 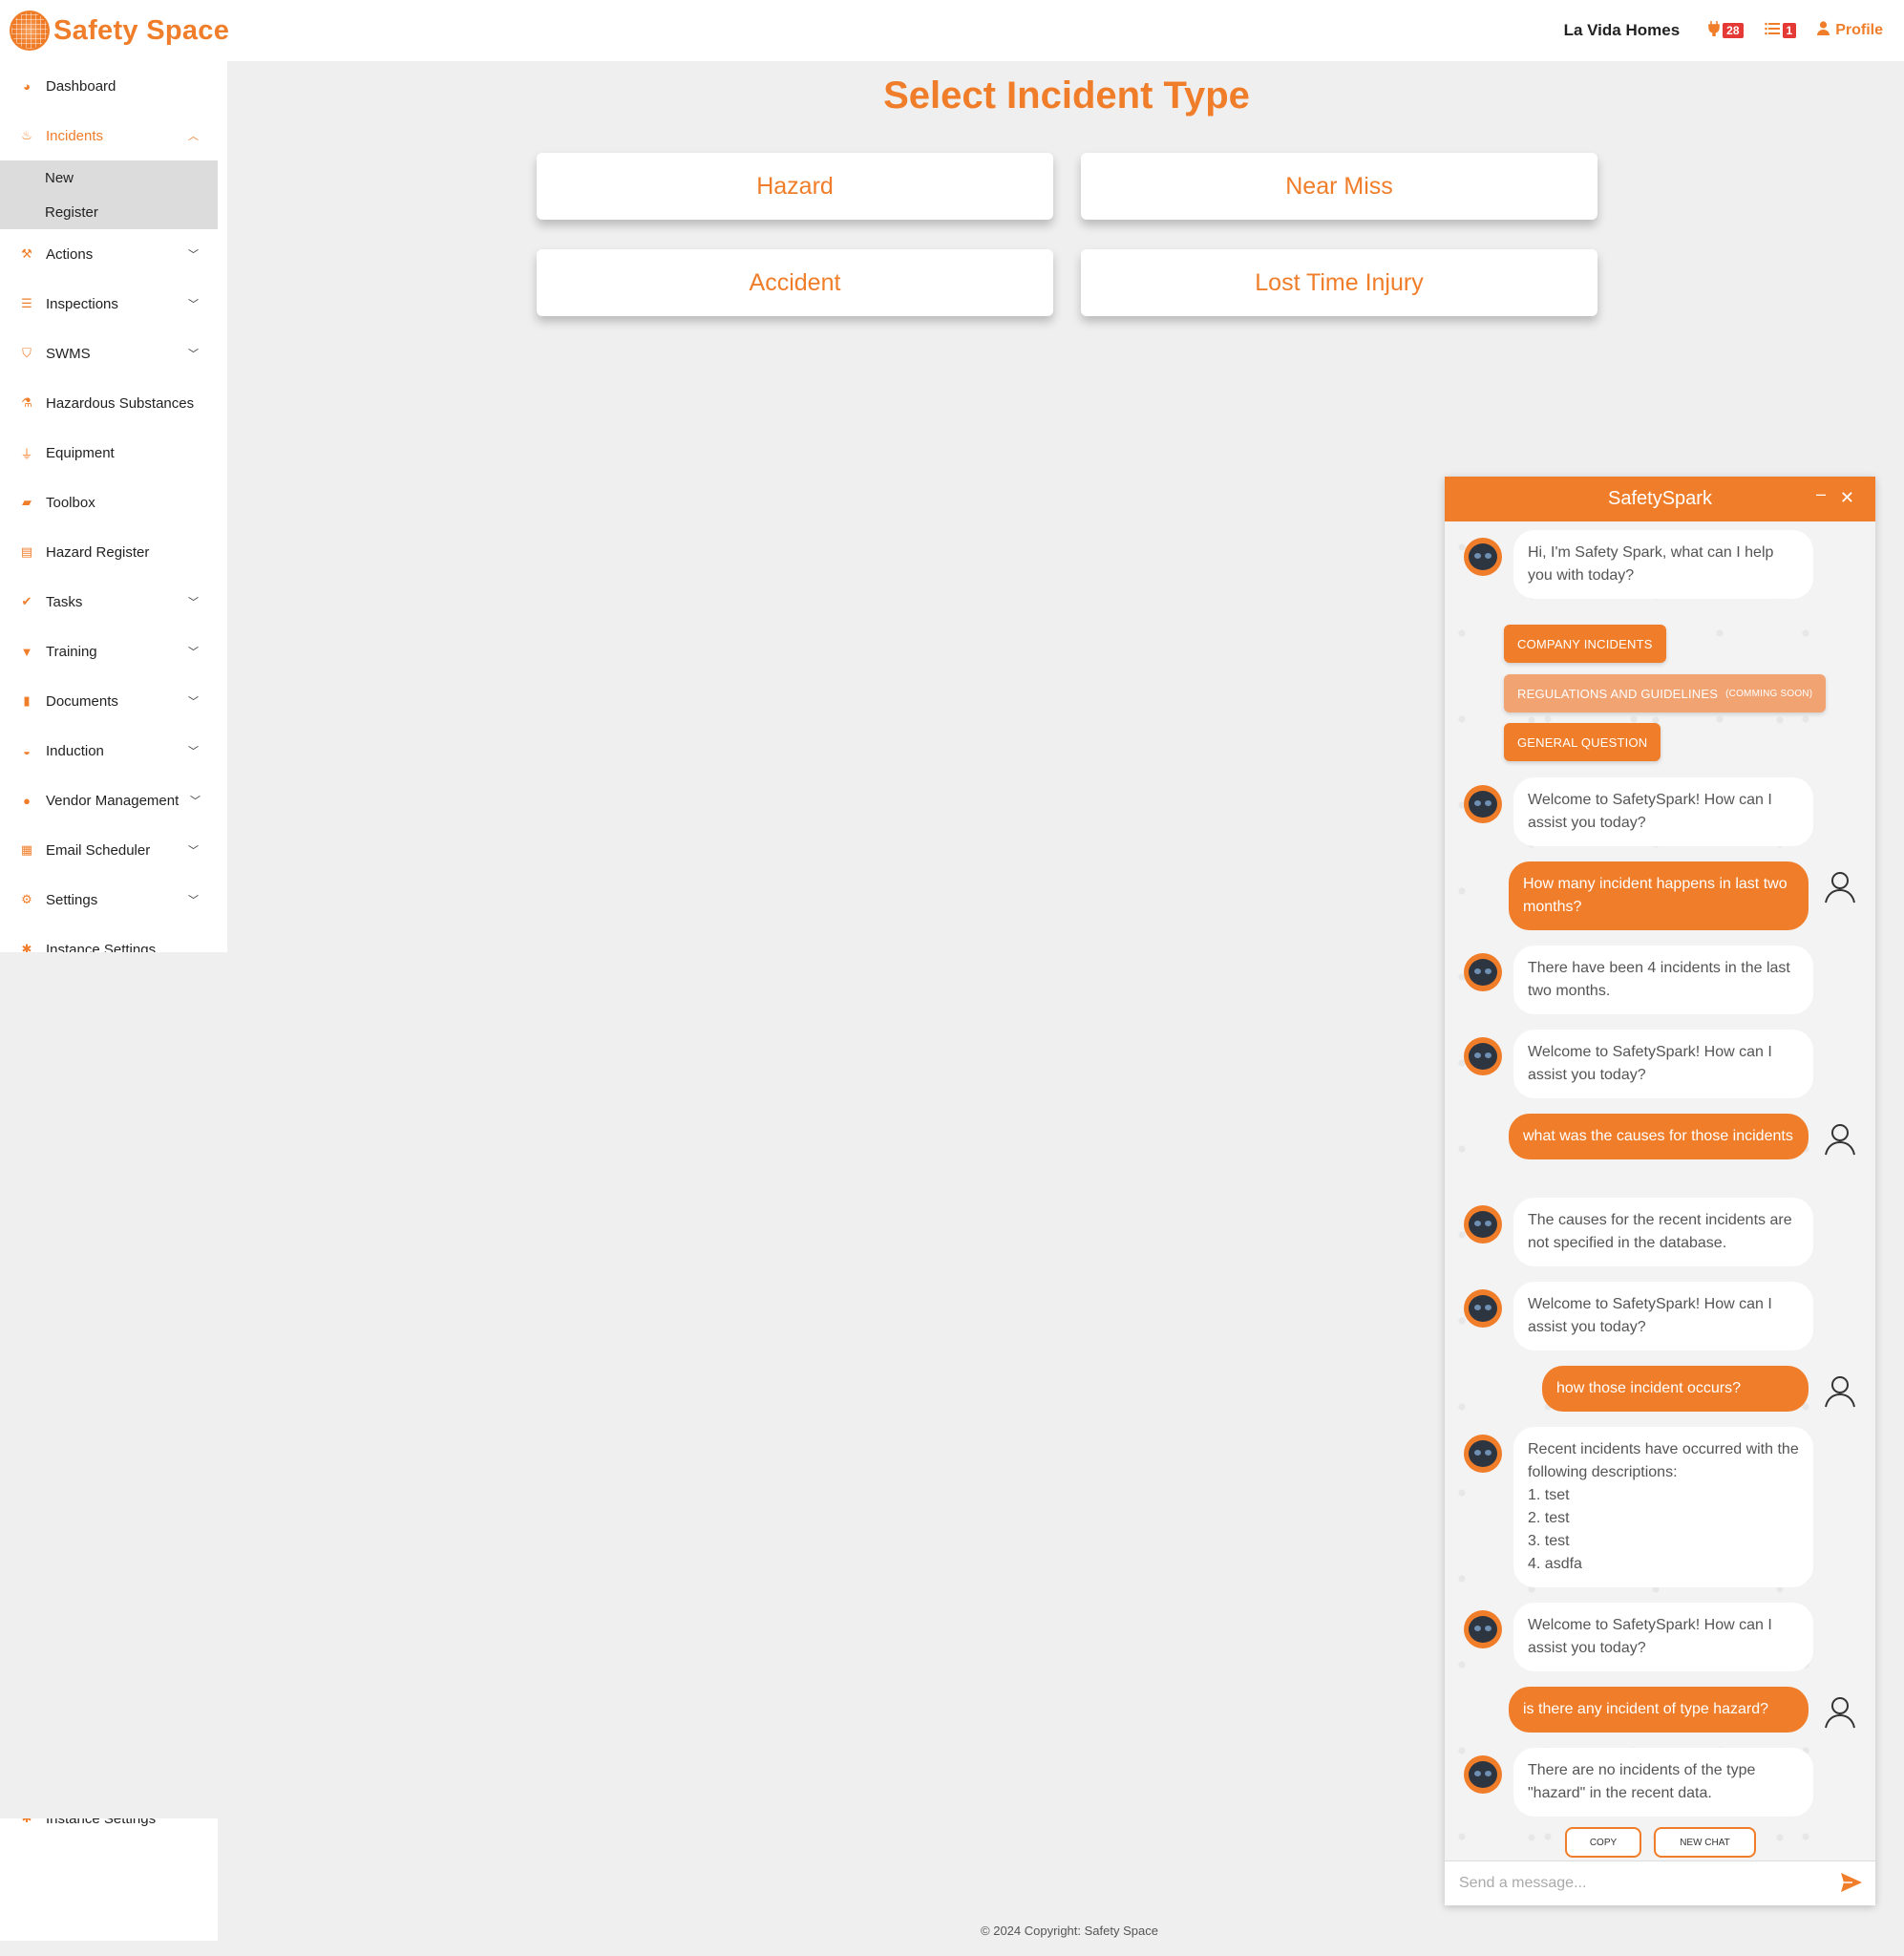 I want to click on file-icon: ▮, so click(x=27, y=701).